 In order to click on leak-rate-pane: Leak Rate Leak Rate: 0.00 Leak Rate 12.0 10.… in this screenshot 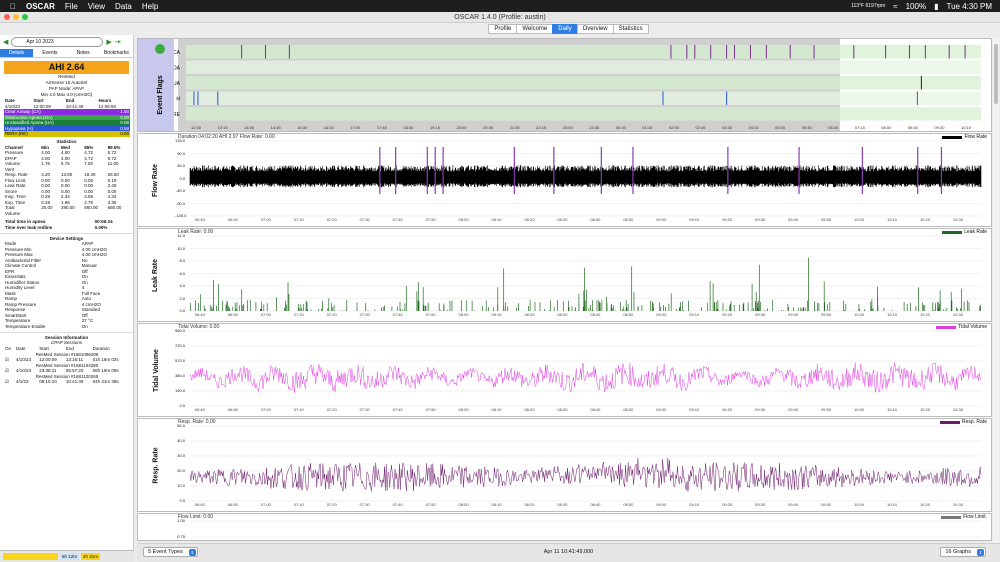, I will do `click(564, 275)`.